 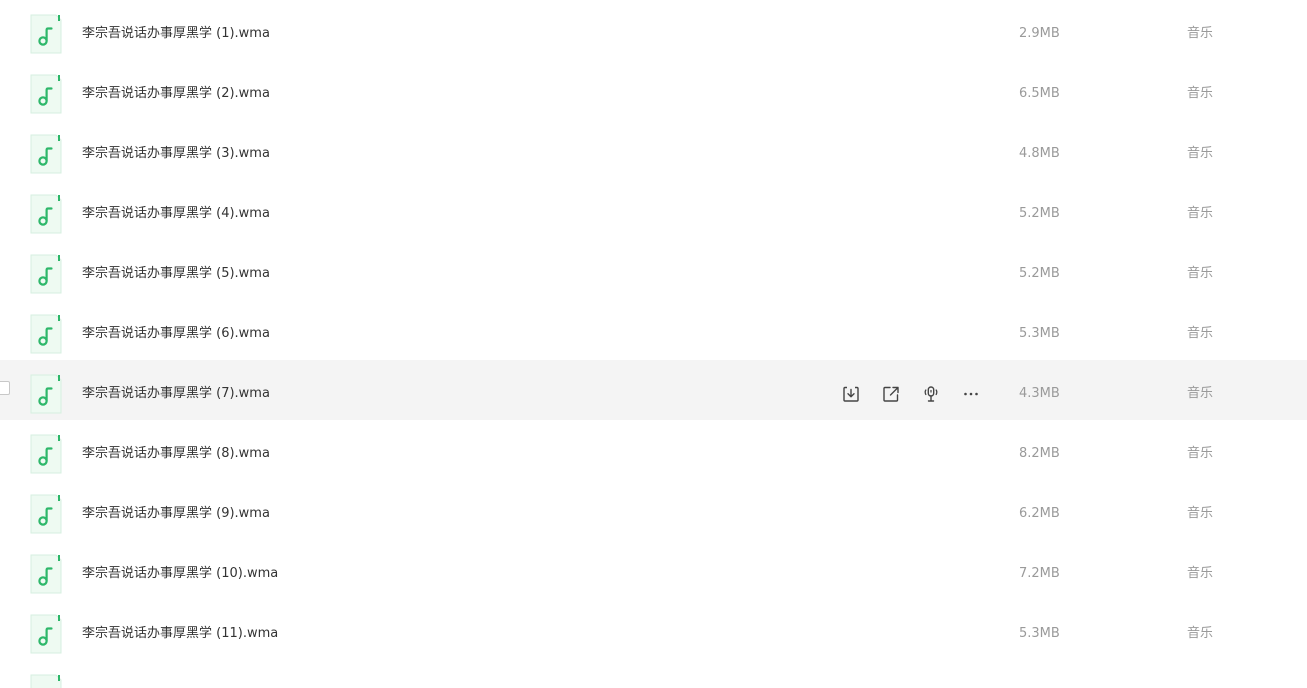 What do you see at coordinates (1039, 453) in the screenshot?
I see `file-size: 8.2MB` at bounding box center [1039, 453].